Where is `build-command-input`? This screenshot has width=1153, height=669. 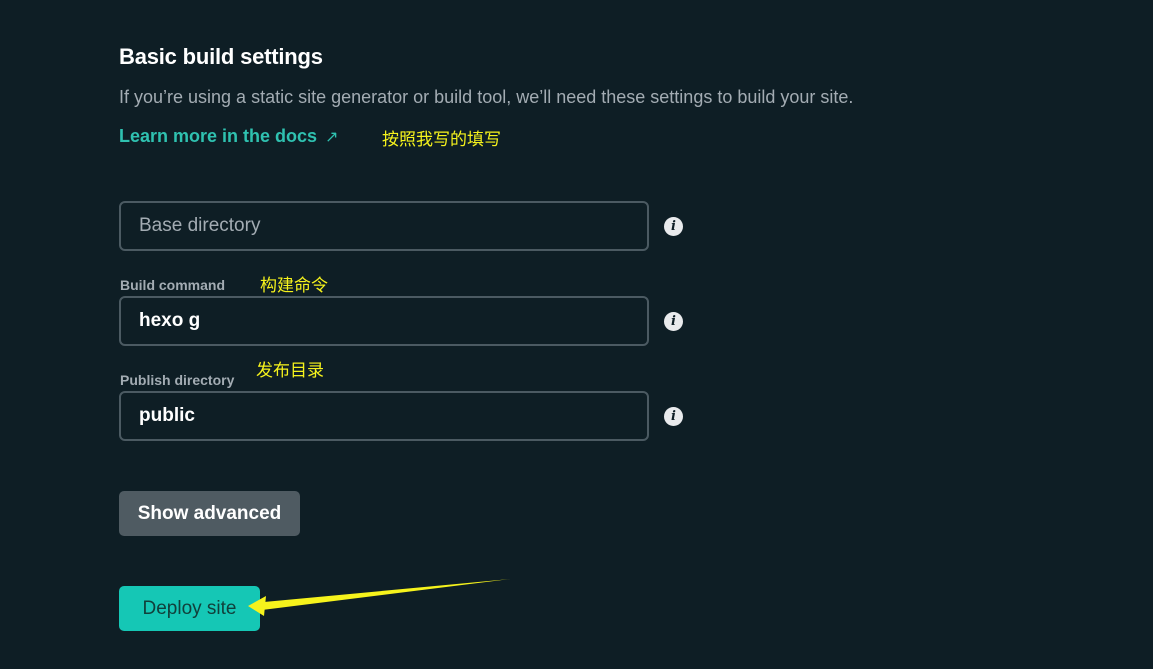
build-command-input is located at coordinates (384, 321).